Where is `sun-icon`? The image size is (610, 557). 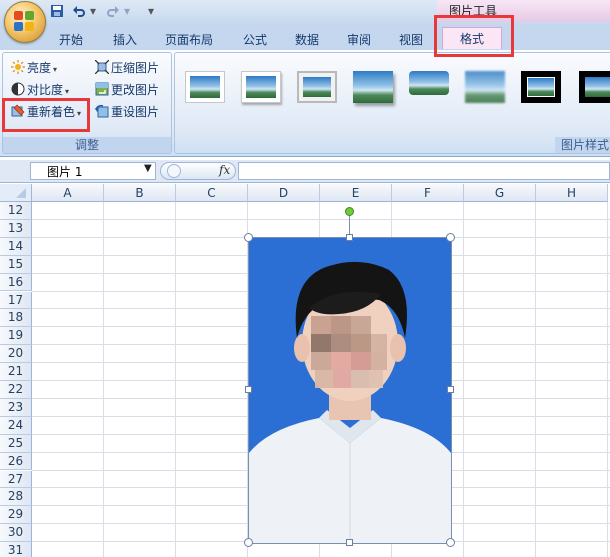
sun-icon is located at coordinates (18, 67).